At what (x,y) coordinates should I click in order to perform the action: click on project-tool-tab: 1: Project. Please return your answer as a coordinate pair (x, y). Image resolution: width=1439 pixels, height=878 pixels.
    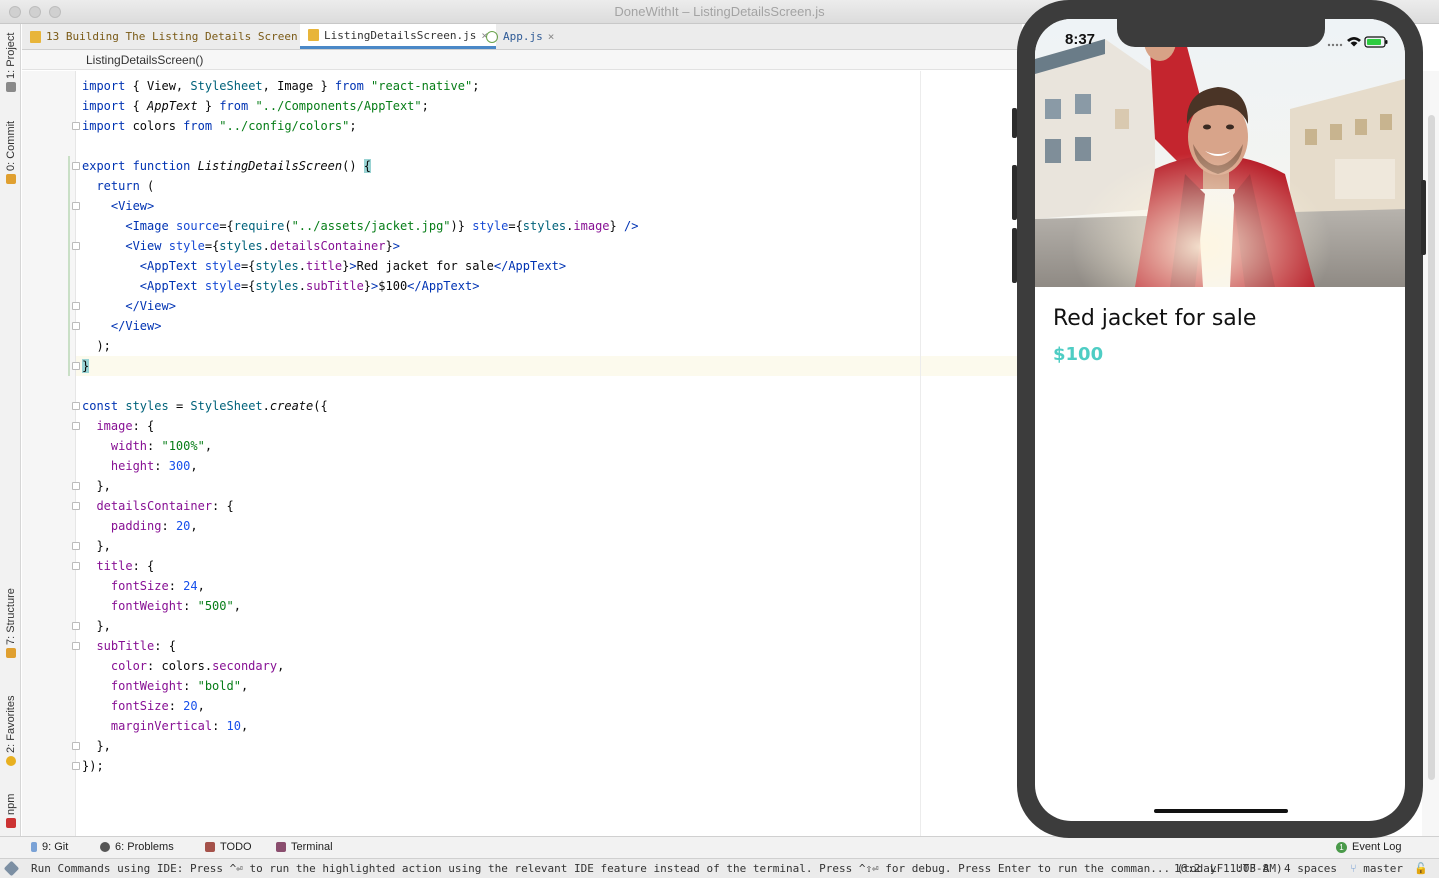
    Looking at the image, I should click on (11, 61).